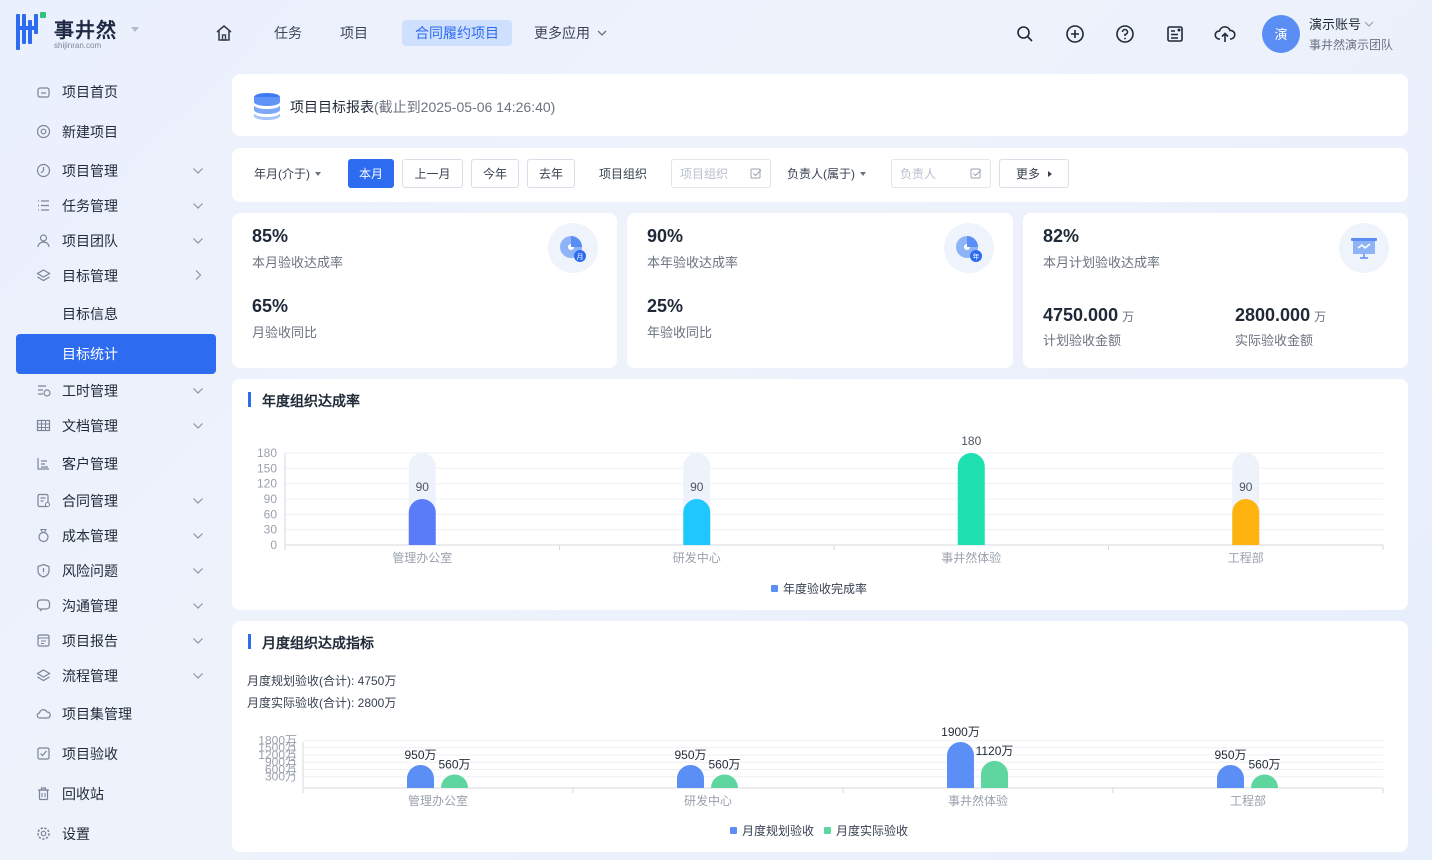 The width and height of the screenshot is (1432, 860). I want to click on sidebar-item-3: 任务管理, so click(116, 205).